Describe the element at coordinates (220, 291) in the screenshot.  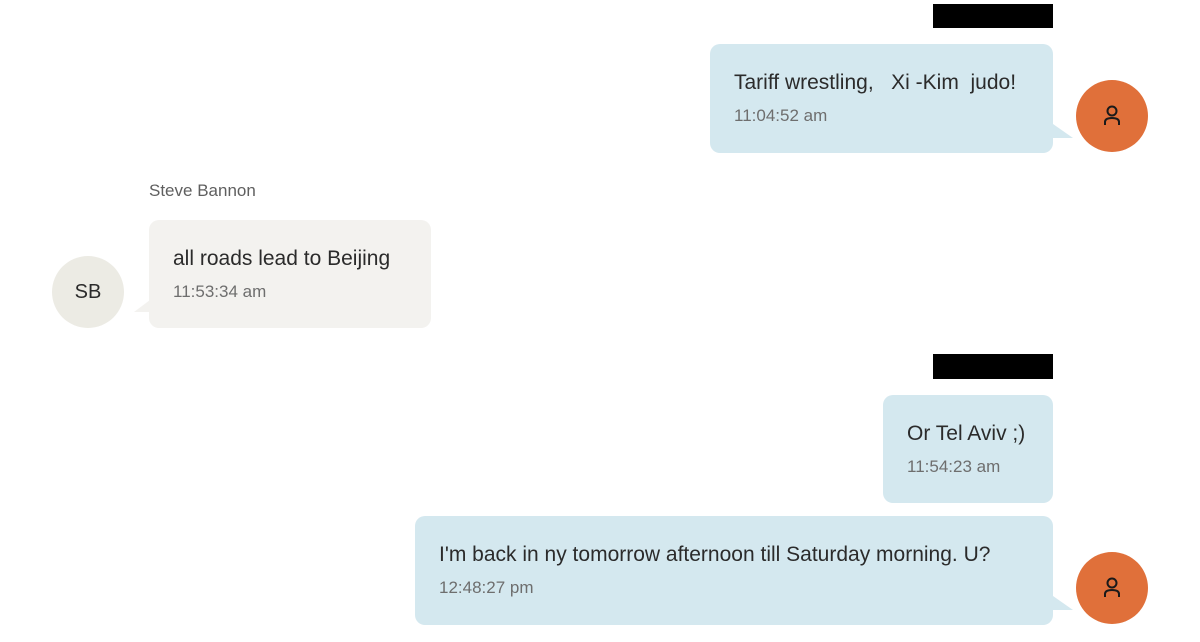
I see `message-timestamp: 11:53:34 am` at that location.